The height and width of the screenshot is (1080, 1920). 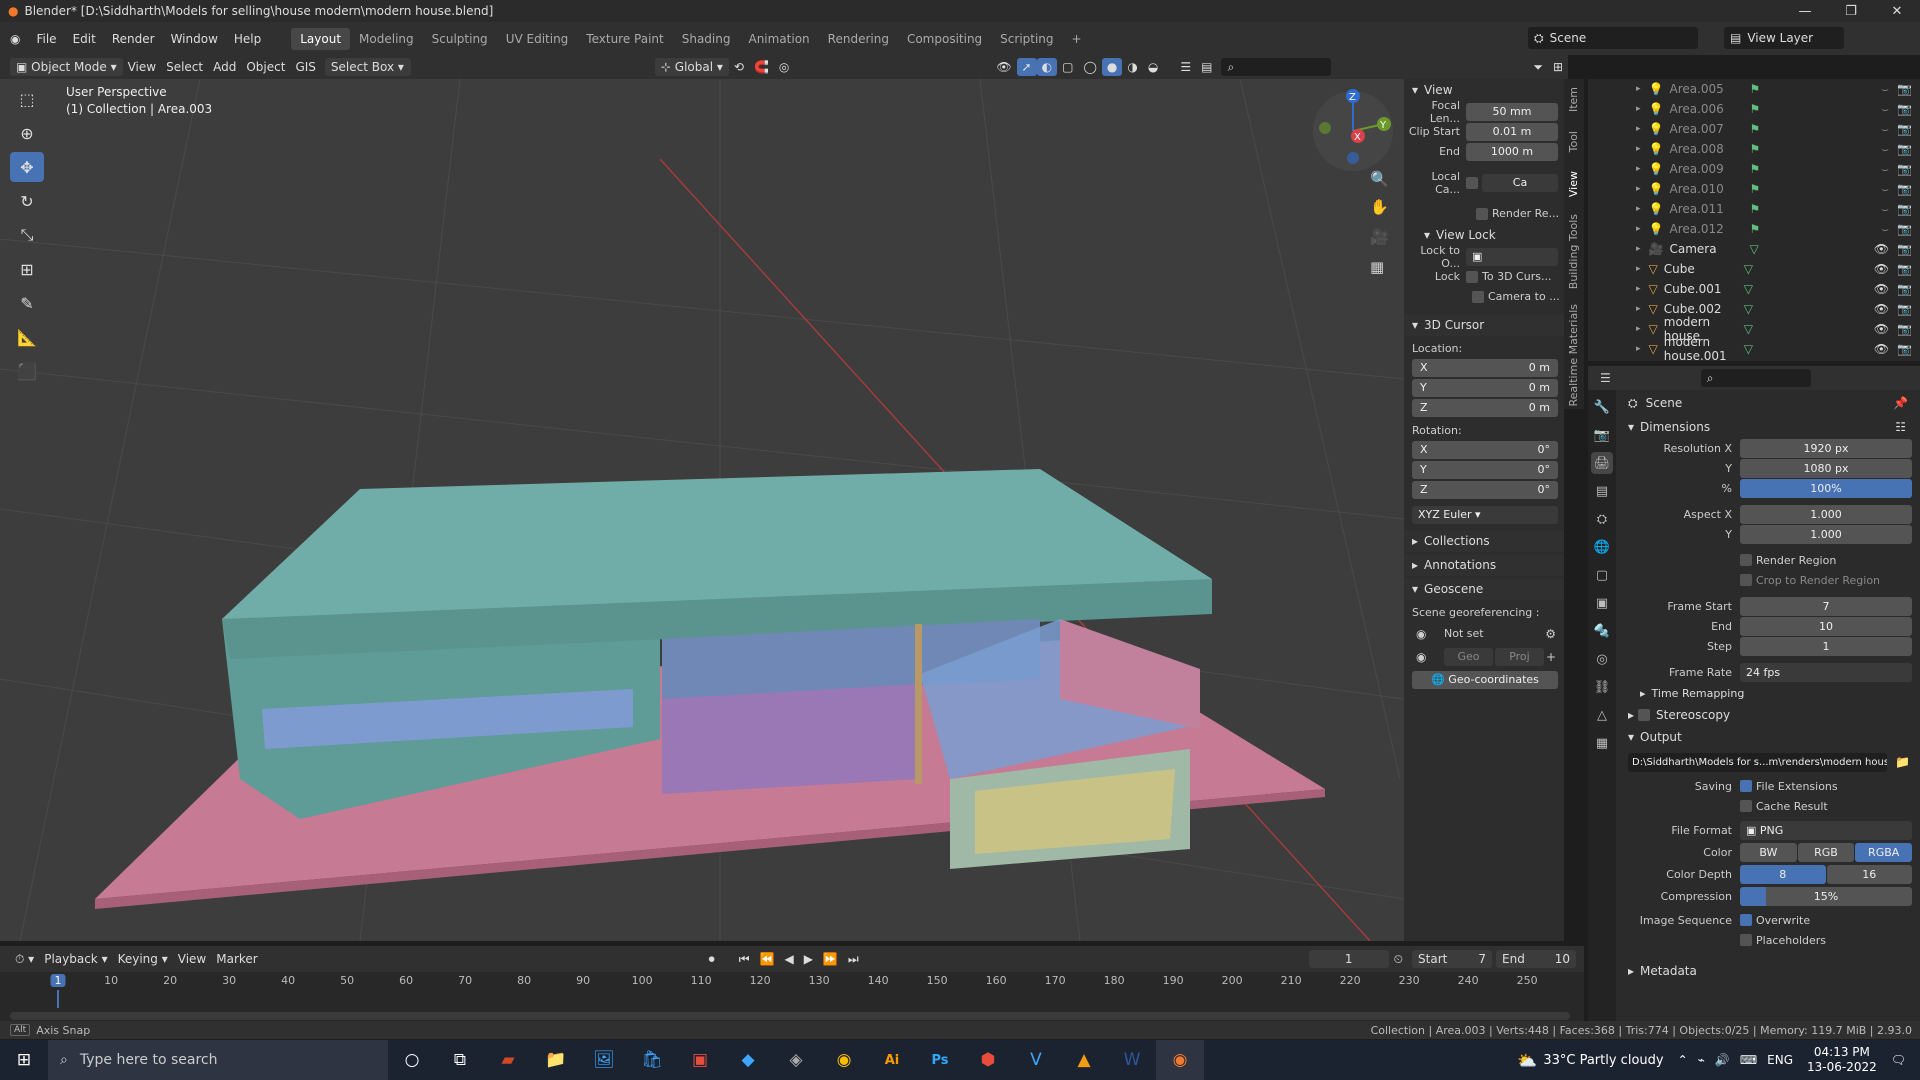 What do you see at coordinates (1558, 67) in the screenshot?
I see `new-collection-icon: ⊞` at bounding box center [1558, 67].